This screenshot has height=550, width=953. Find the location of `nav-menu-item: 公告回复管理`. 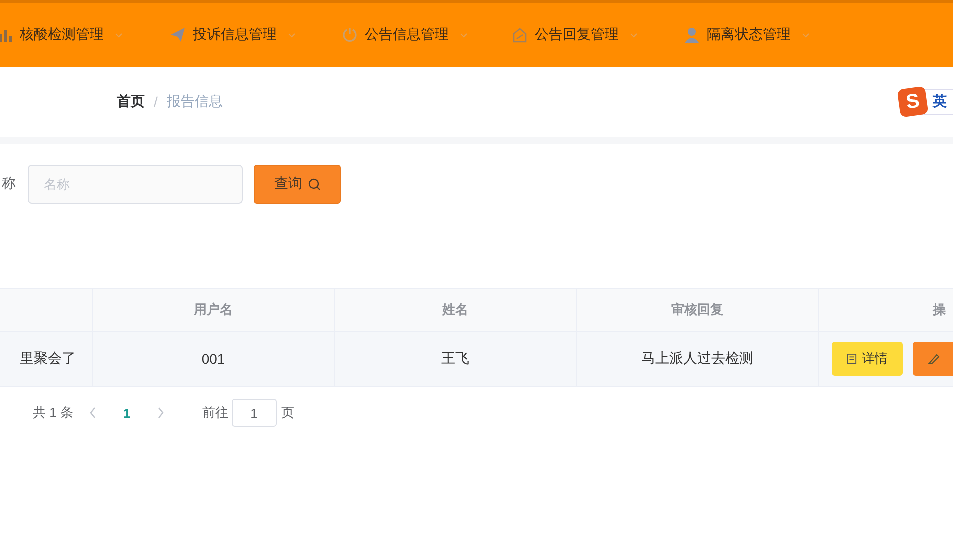

nav-menu-item: 公告回复管理 is located at coordinates (577, 35).